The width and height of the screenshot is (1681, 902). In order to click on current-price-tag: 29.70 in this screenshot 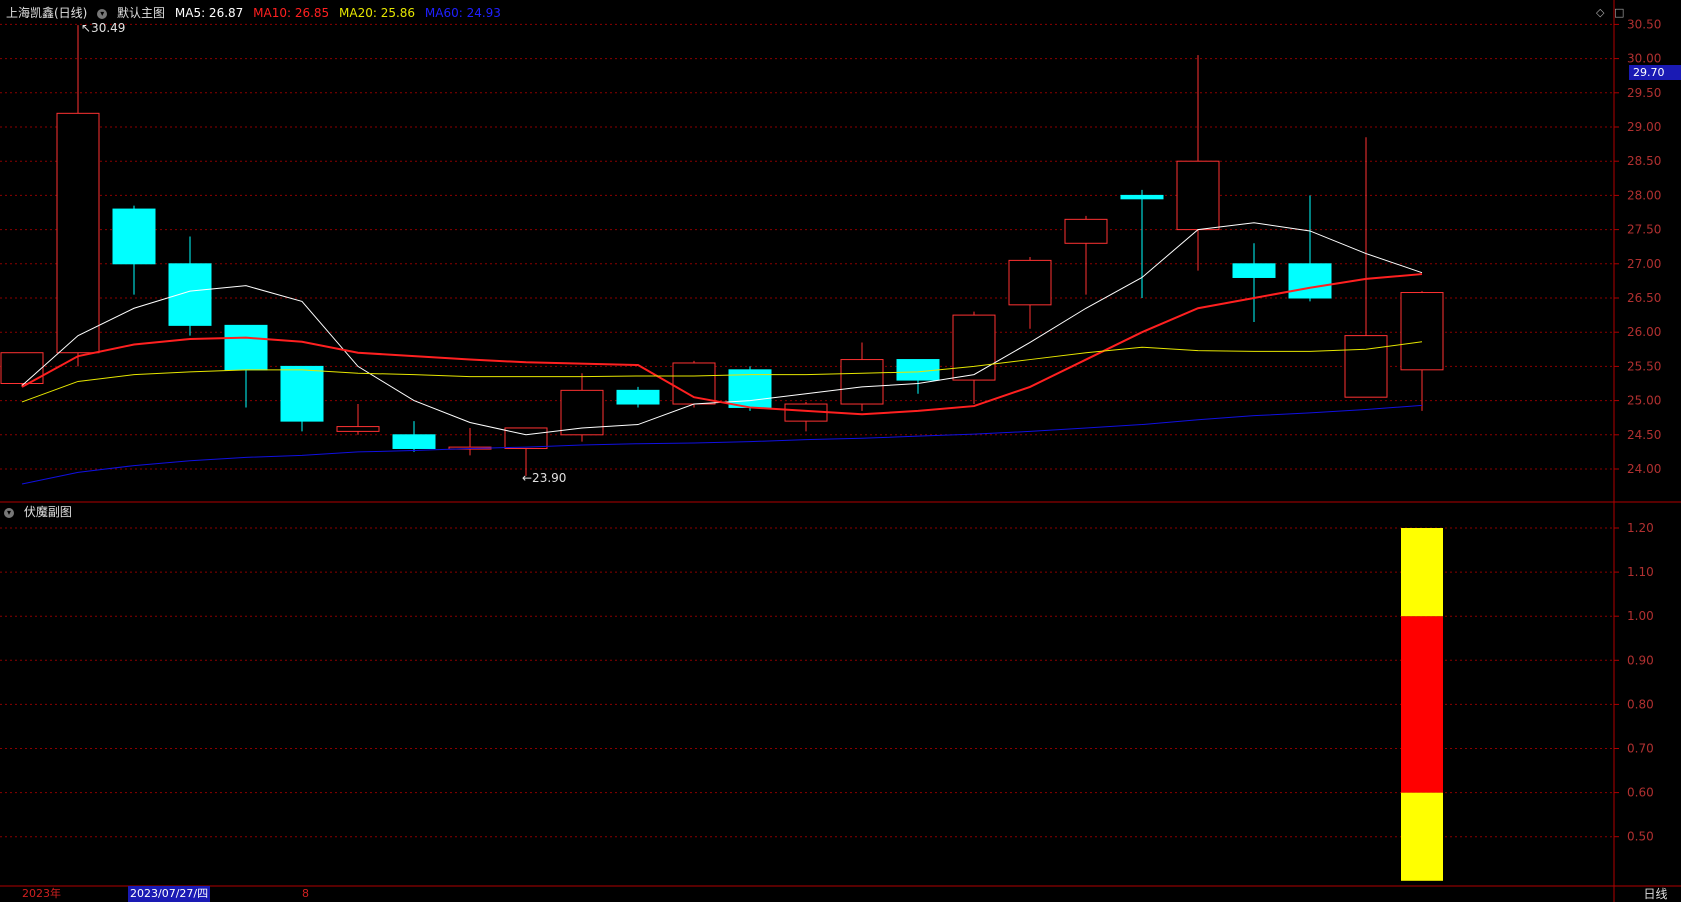, I will do `click(1655, 72)`.